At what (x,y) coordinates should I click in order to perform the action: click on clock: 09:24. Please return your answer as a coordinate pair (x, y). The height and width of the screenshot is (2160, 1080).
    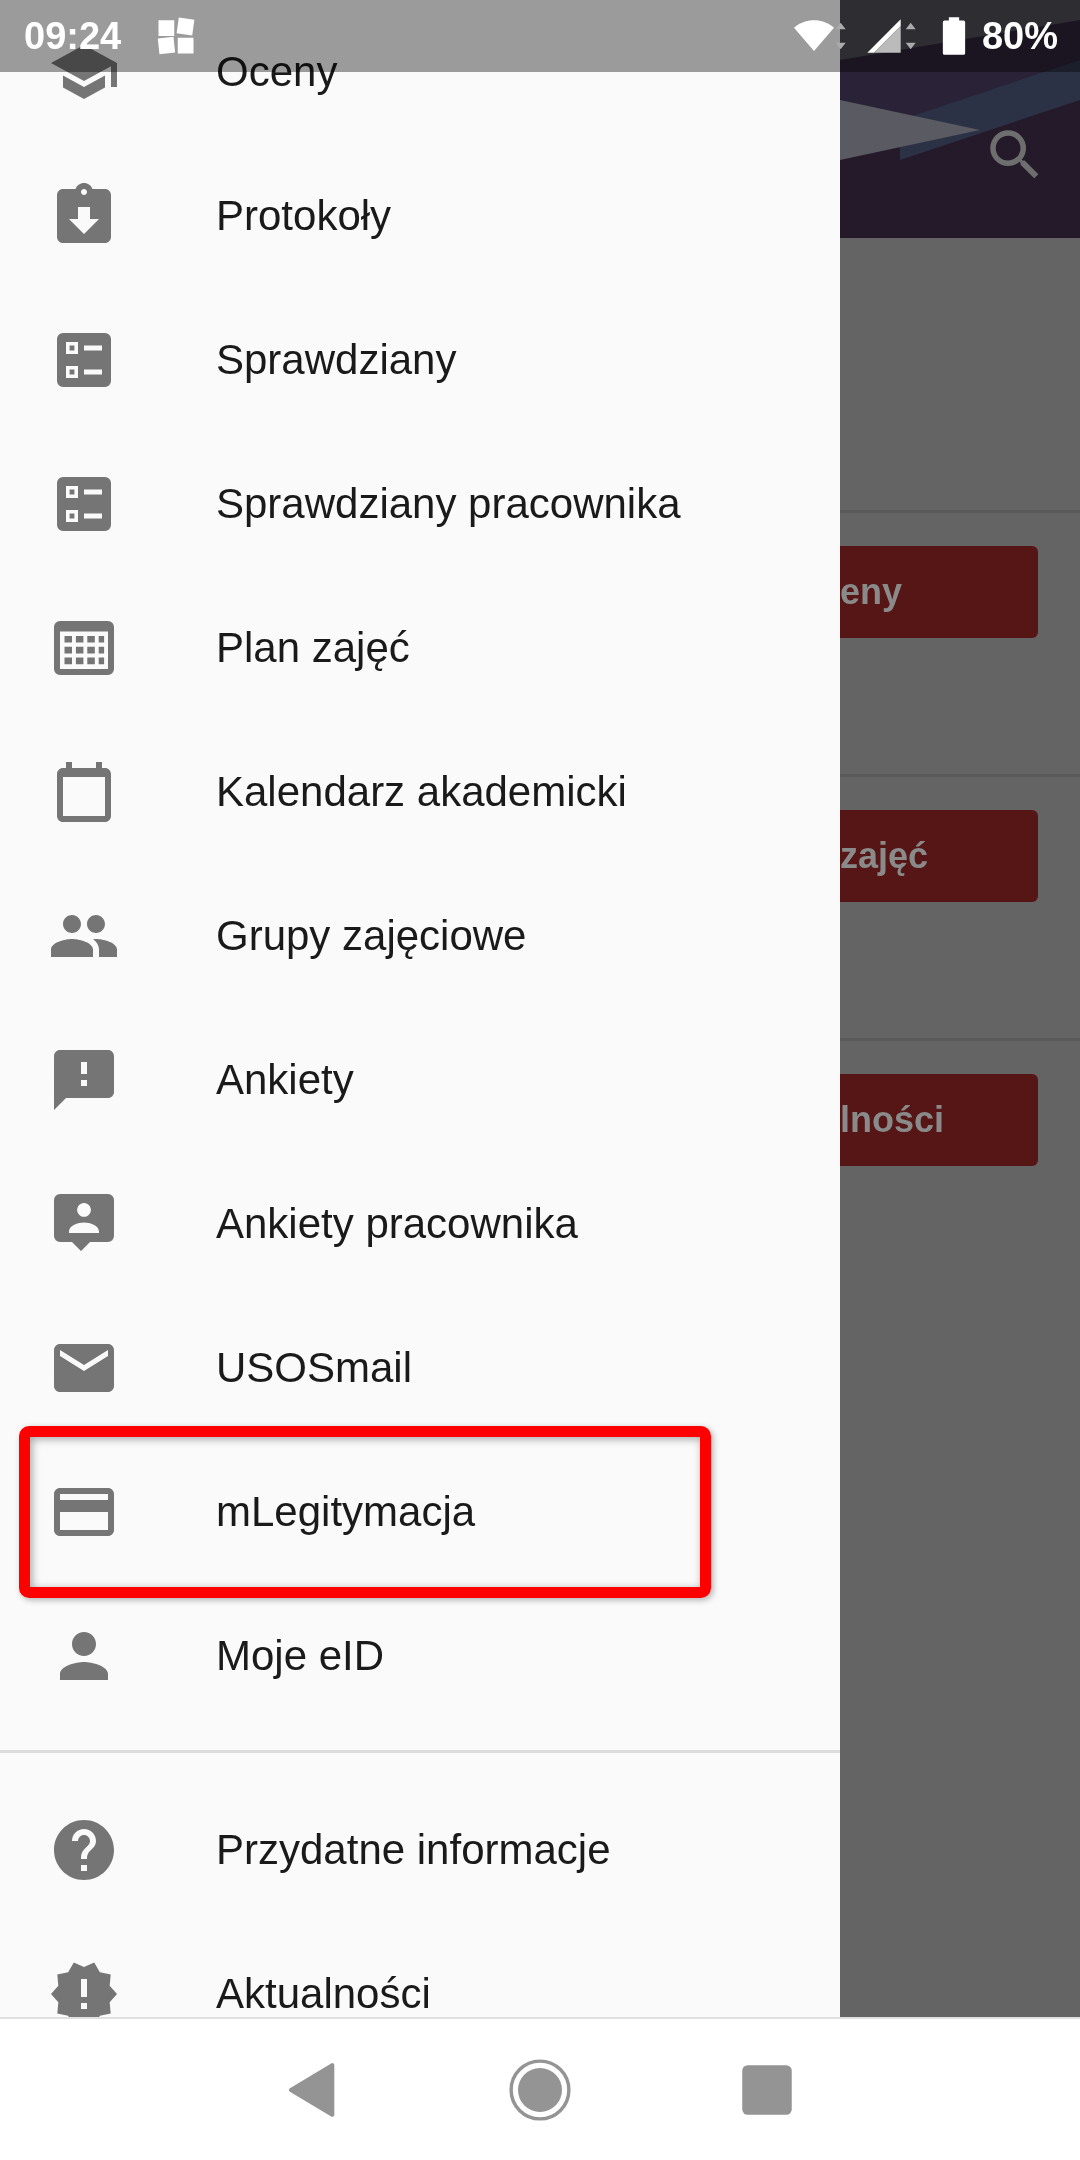
    Looking at the image, I should click on (73, 36).